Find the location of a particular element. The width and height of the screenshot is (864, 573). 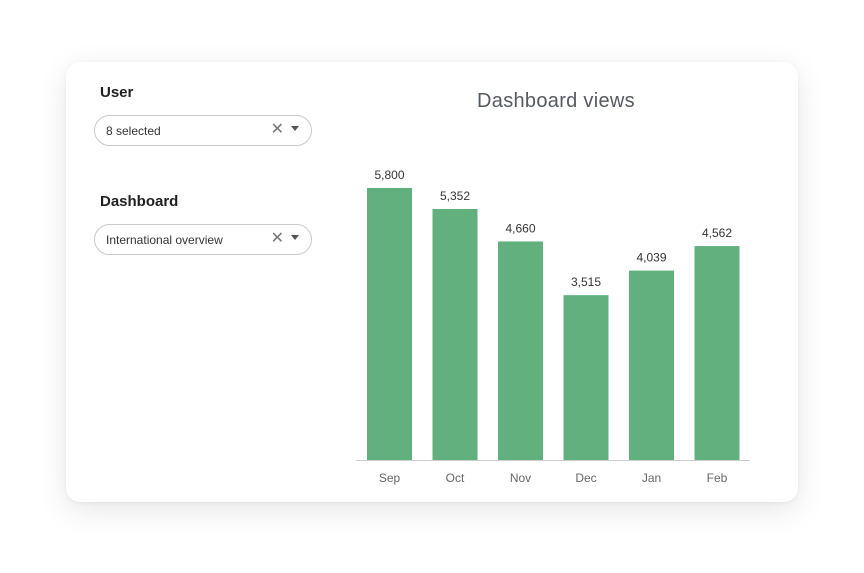

value-label-nov: 4,660 is located at coordinates (520, 228).